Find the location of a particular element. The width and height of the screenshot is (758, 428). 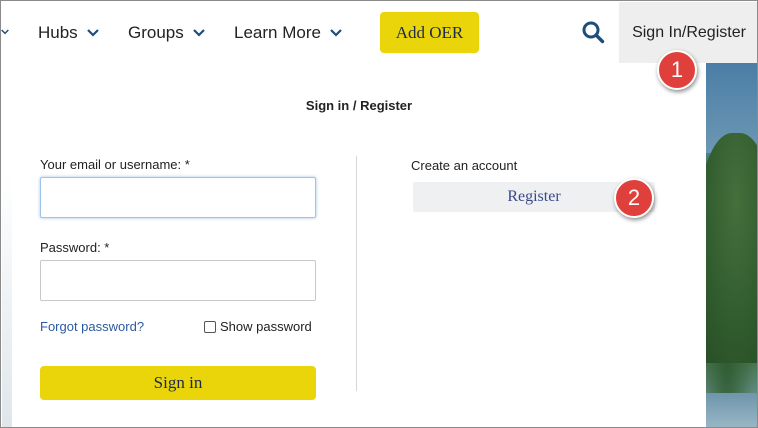

panel-divider is located at coordinates (356, 273).